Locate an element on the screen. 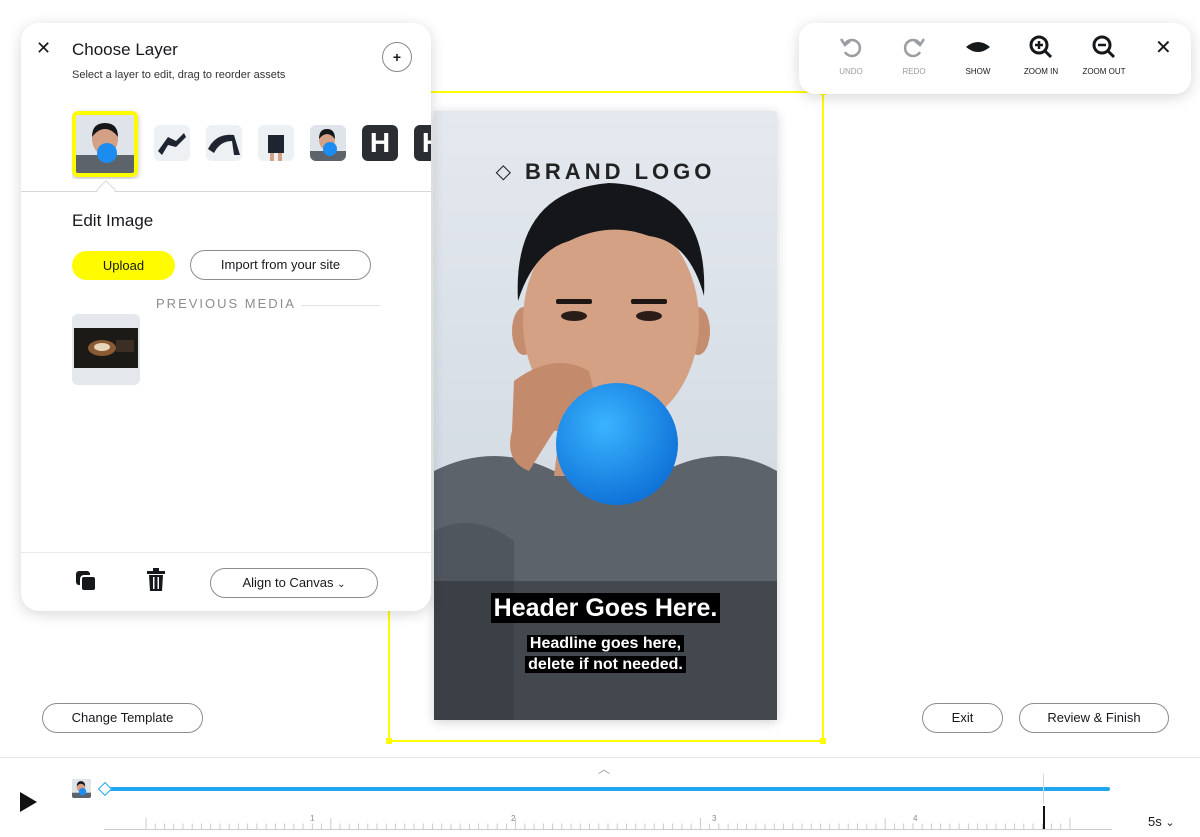 The image size is (1200, 837). photo-thumbnail is located at coordinates (105, 144).